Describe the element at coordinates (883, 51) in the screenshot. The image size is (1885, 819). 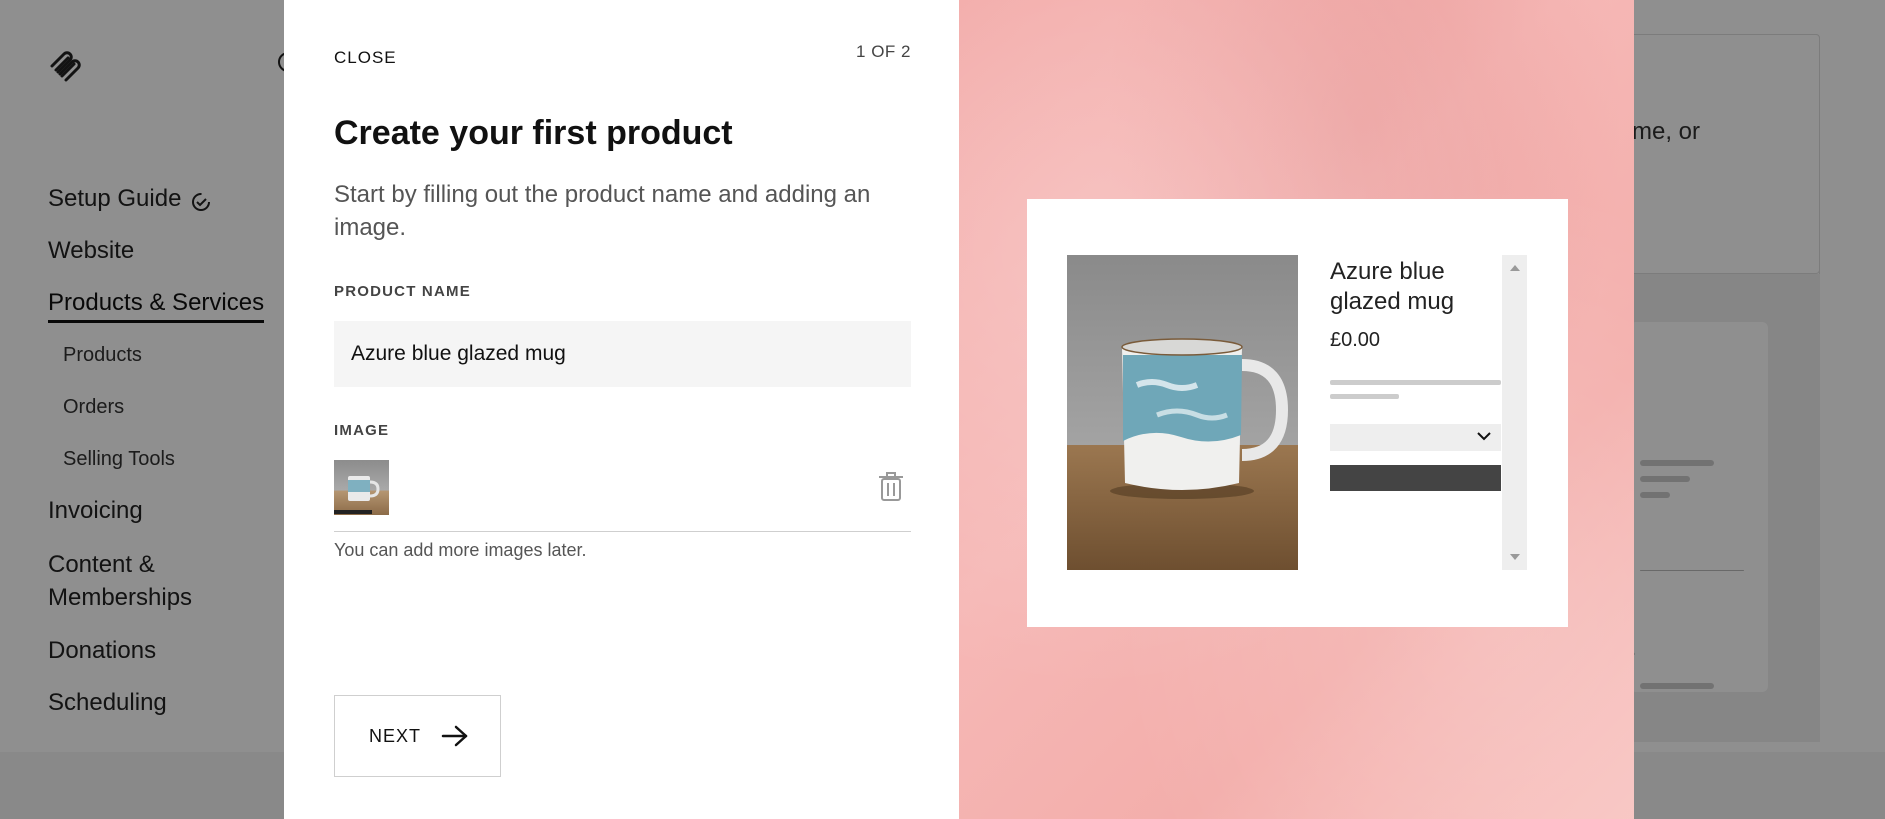
I see `step-indicator: 1 OF 2` at that location.